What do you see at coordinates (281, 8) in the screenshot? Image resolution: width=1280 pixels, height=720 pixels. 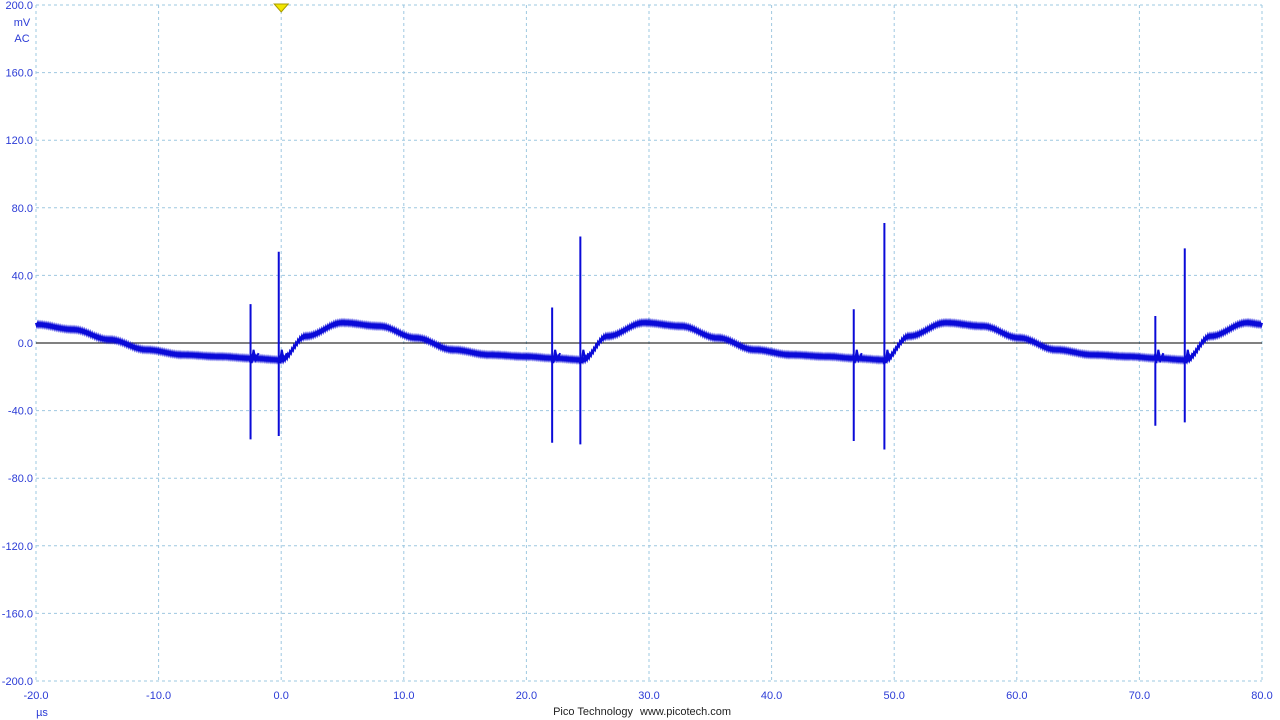 I see `trigger-marker-icon` at bounding box center [281, 8].